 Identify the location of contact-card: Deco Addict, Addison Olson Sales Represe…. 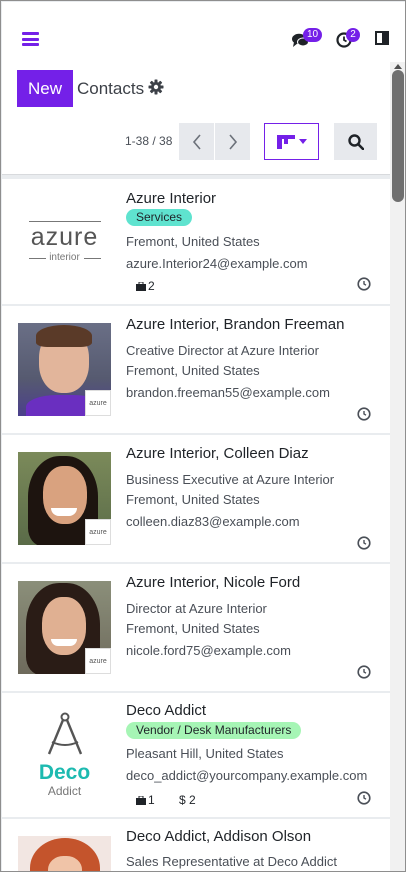
(196, 845).